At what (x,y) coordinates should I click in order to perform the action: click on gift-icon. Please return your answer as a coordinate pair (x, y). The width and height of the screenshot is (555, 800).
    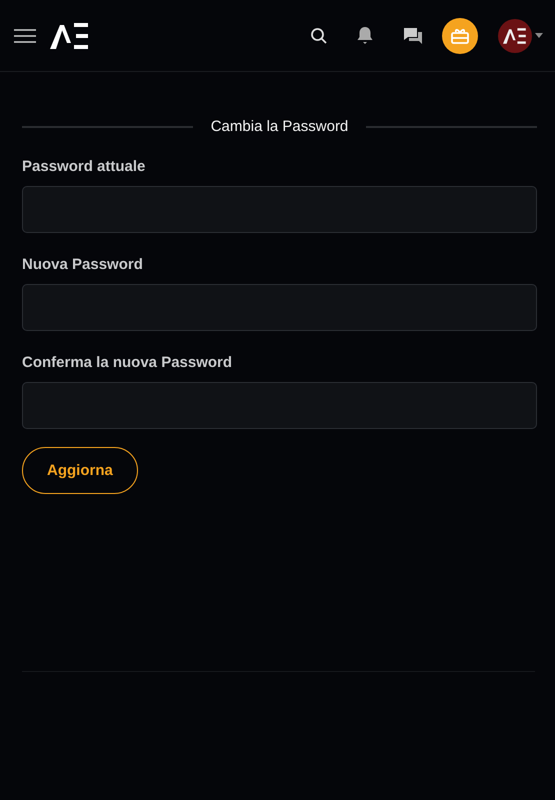
    Looking at the image, I should click on (460, 35).